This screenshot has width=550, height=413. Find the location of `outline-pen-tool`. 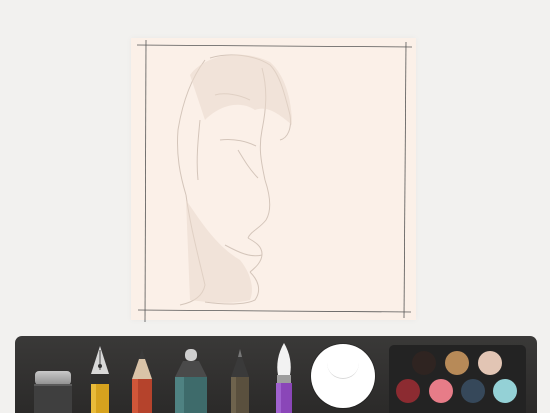

outline-pen-tool is located at coordinates (240, 381).